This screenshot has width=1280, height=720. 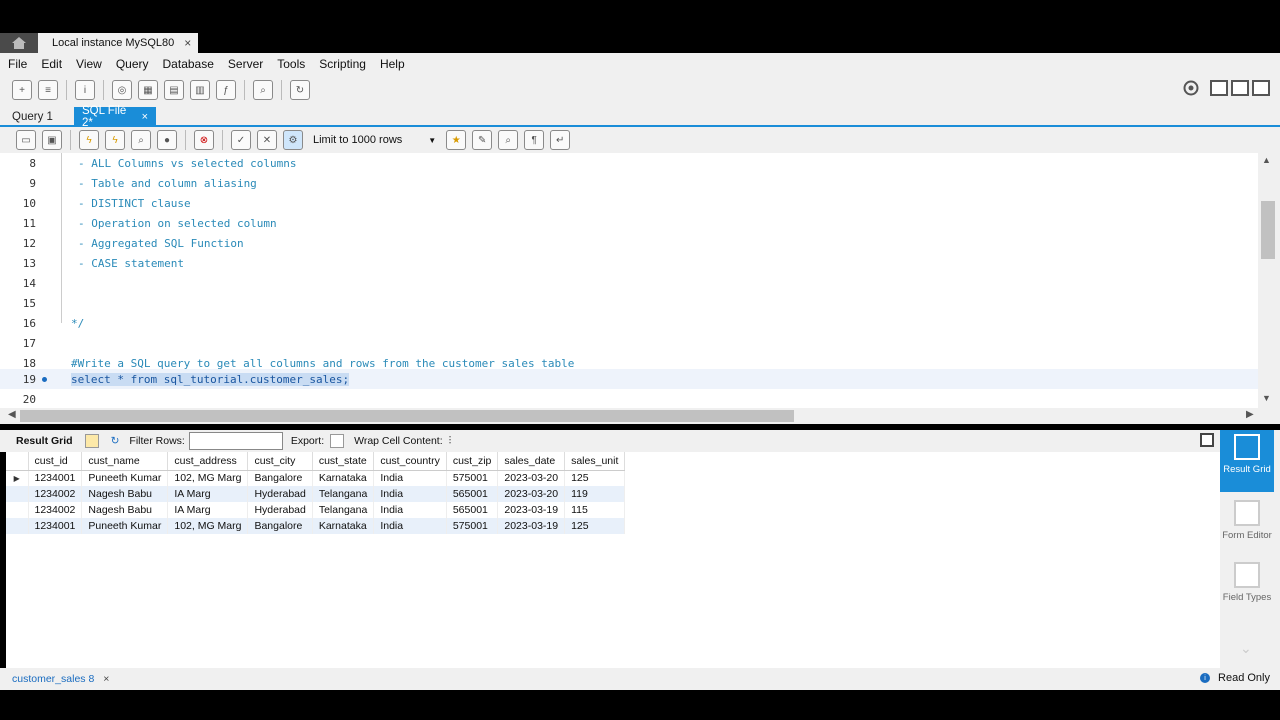 I want to click on invisible-chars-icon: ¶, so click(x=534, y=140).